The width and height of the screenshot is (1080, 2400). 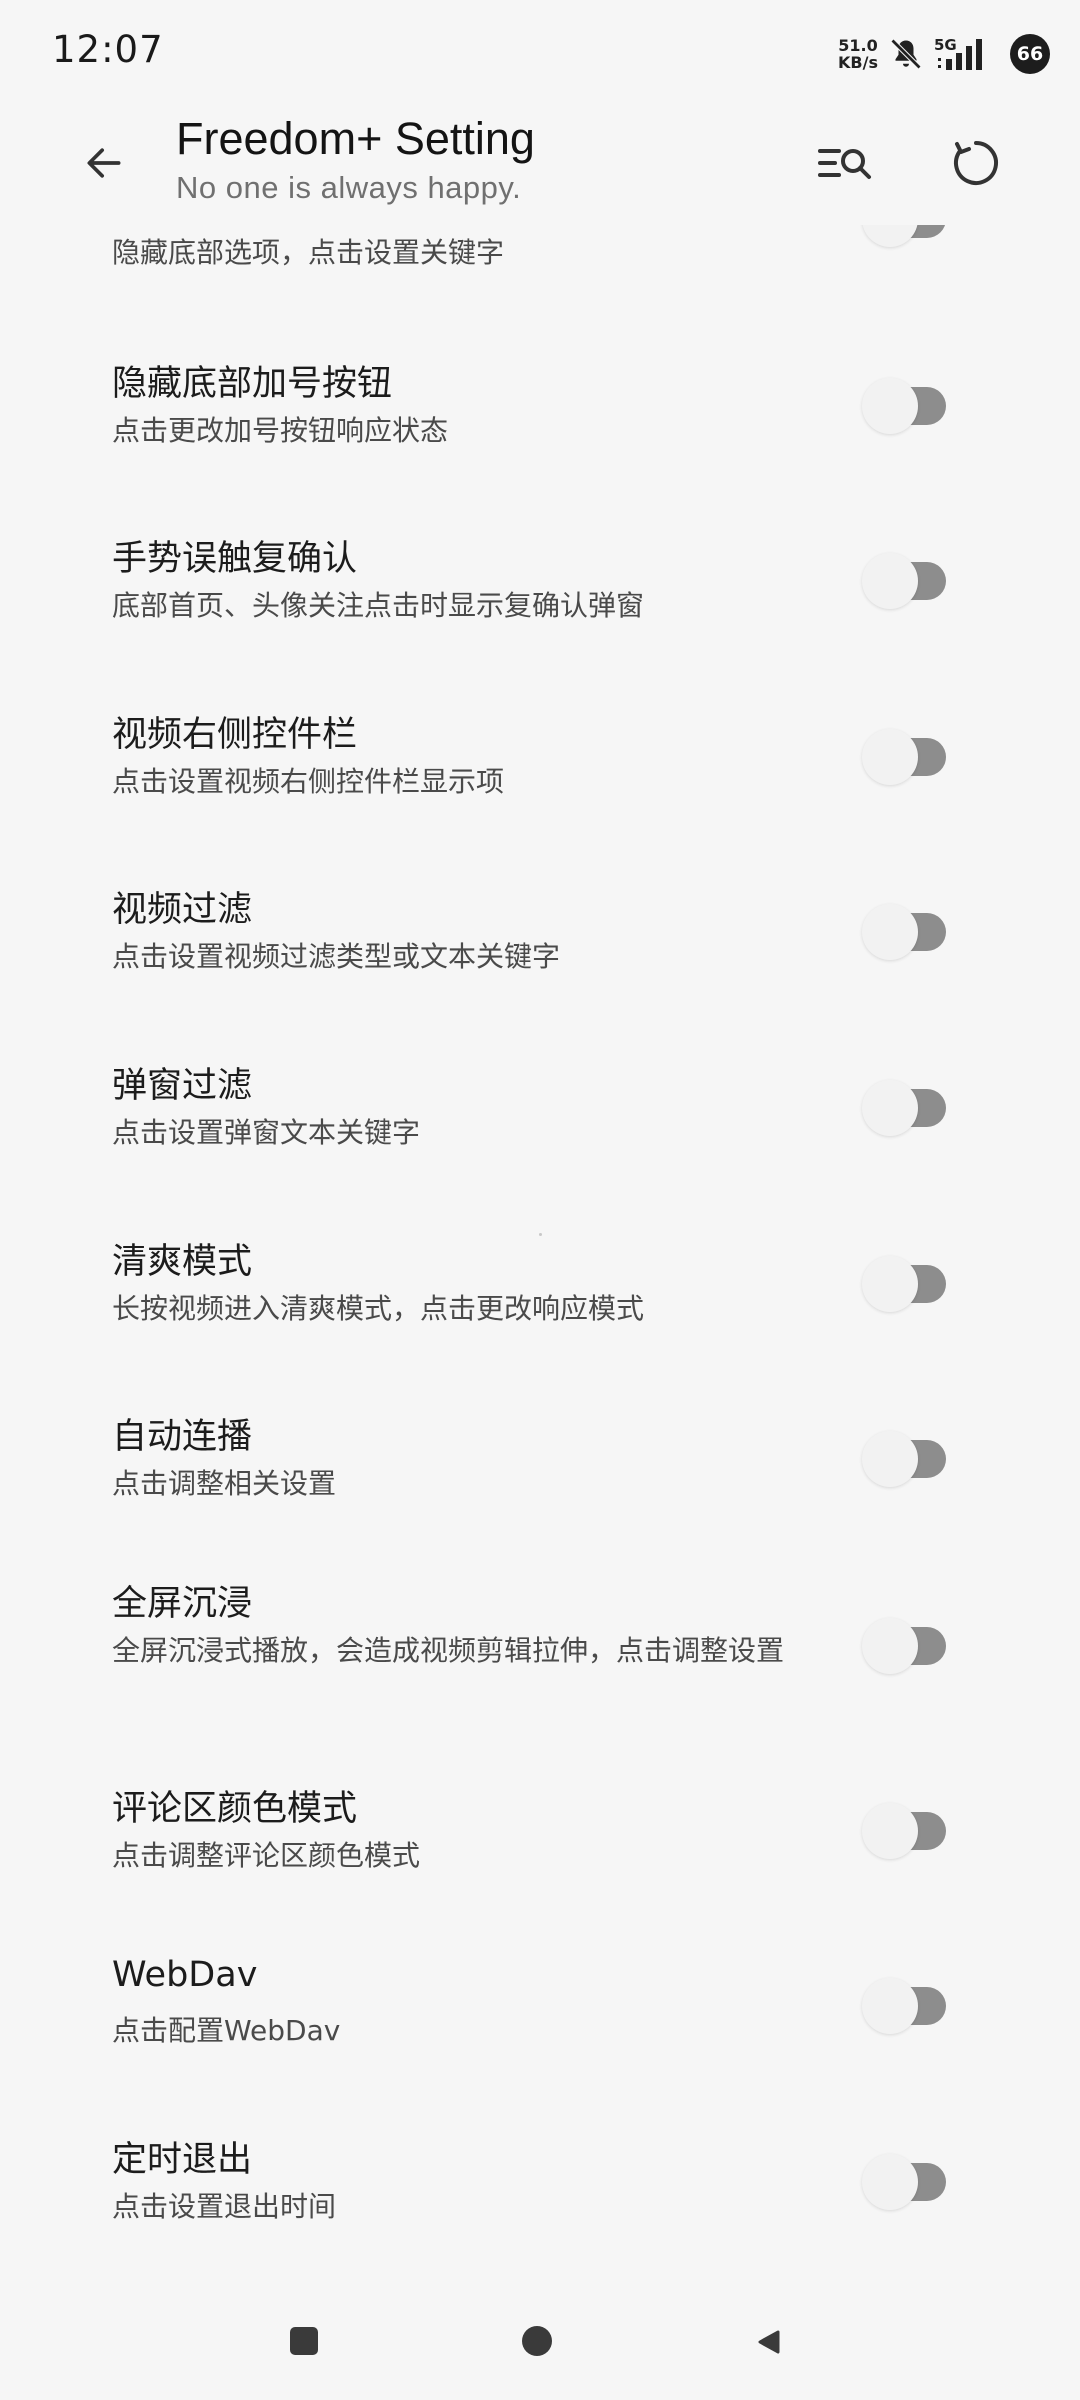 I want to click on network-speed-unit: KB/s, so click(x=858, y=62).